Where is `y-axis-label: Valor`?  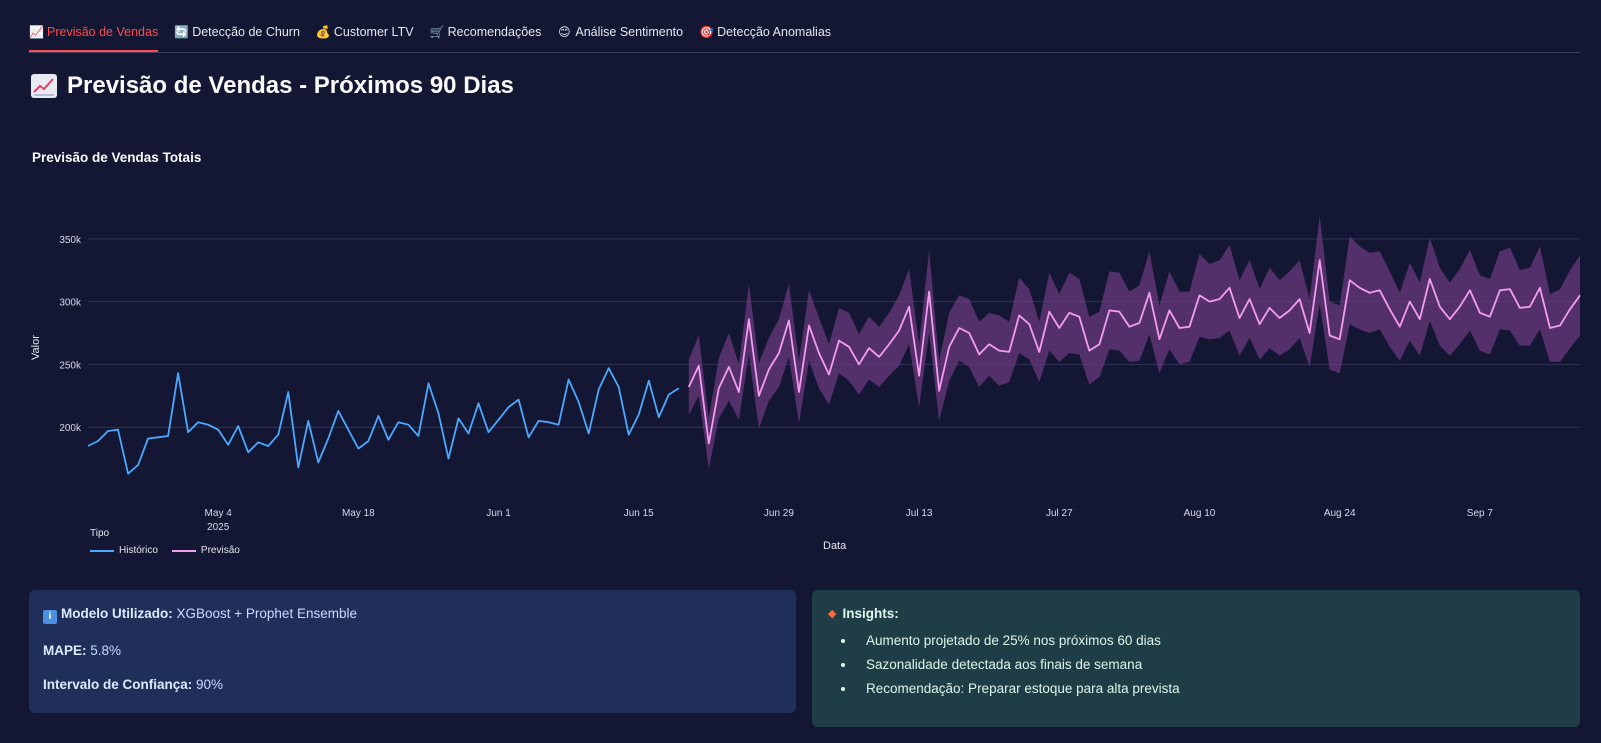
y-axis-label: Valor is located at coordinates (36, 347).